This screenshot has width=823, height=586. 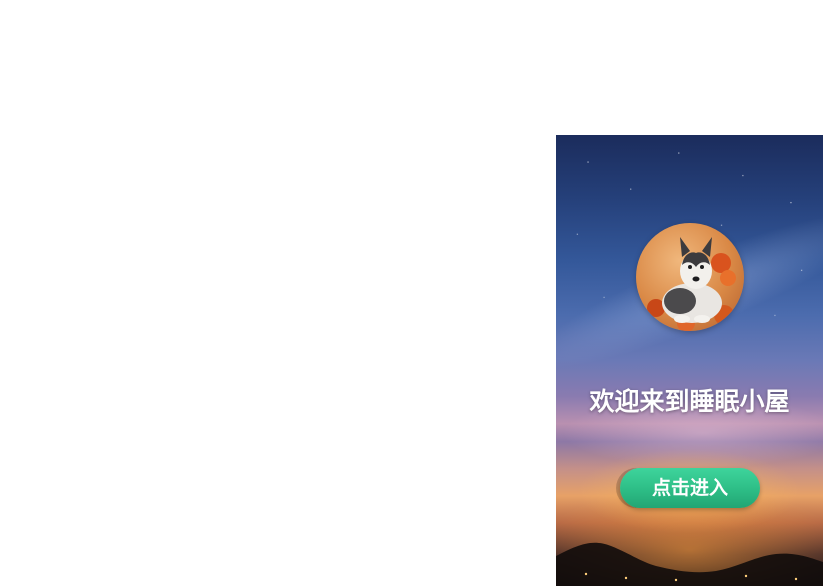 I want to click on mountain-silhouette, so click(x=689, y=564).